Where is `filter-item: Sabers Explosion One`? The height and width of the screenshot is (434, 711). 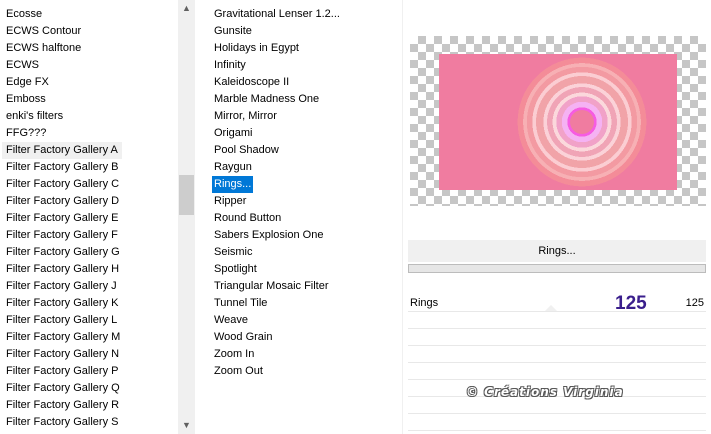 filter-item: Sabers Explosion One is located at coordinates (268, 235).